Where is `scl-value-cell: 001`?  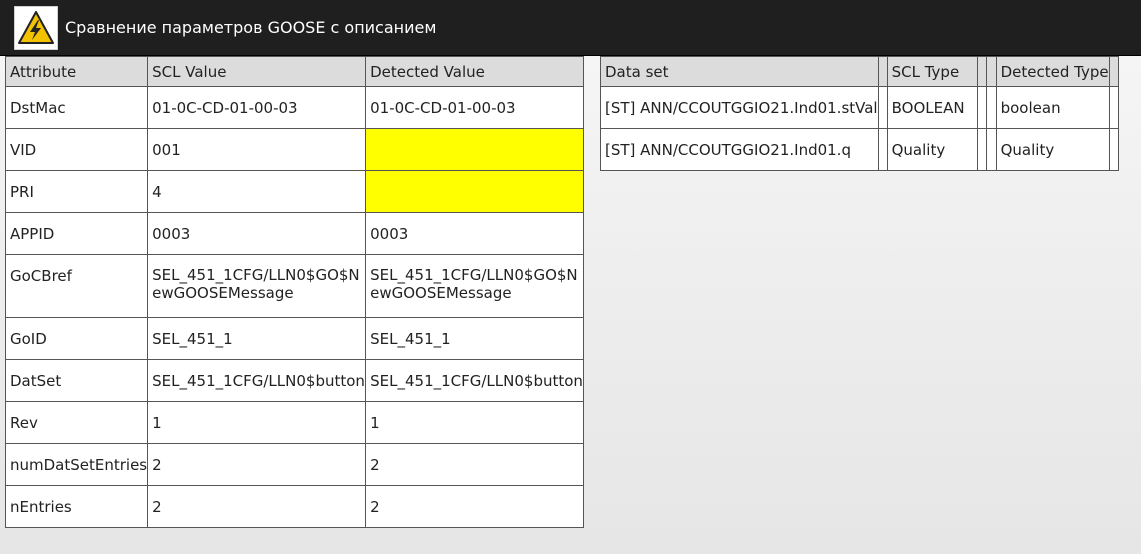 scl-value-cell: 001 is located at coordinates (257, 150).